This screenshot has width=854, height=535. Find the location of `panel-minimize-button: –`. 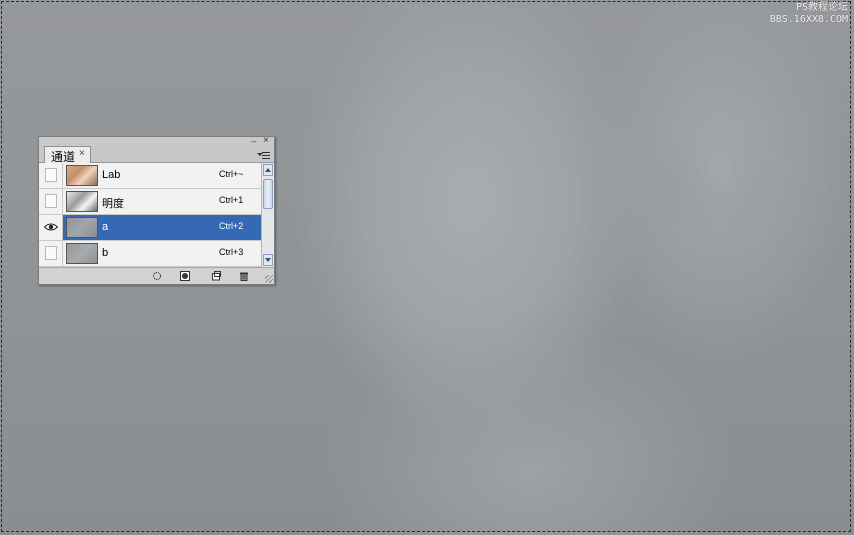

panel-minimize-button: – is located at coordinates (254, 141).